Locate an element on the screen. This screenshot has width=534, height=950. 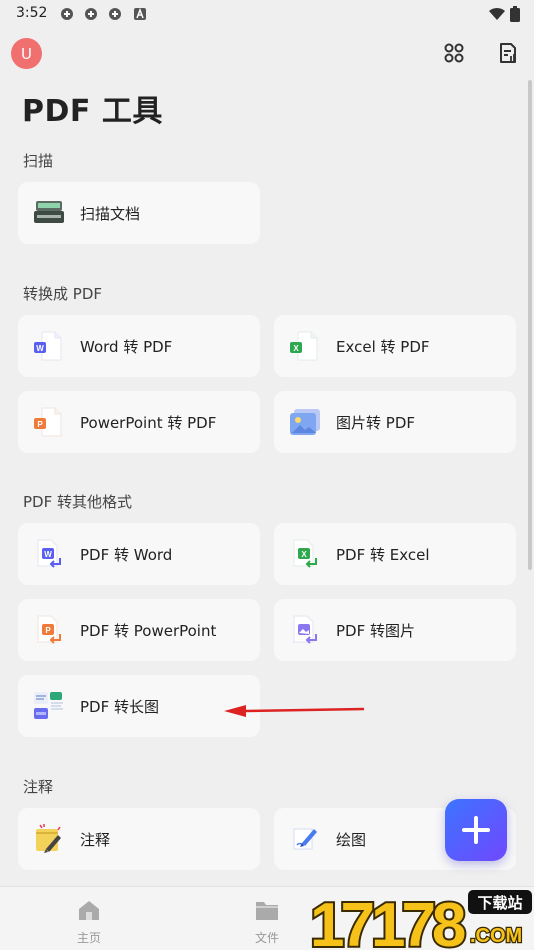
avatar: U is located at coordinates (26, 53).